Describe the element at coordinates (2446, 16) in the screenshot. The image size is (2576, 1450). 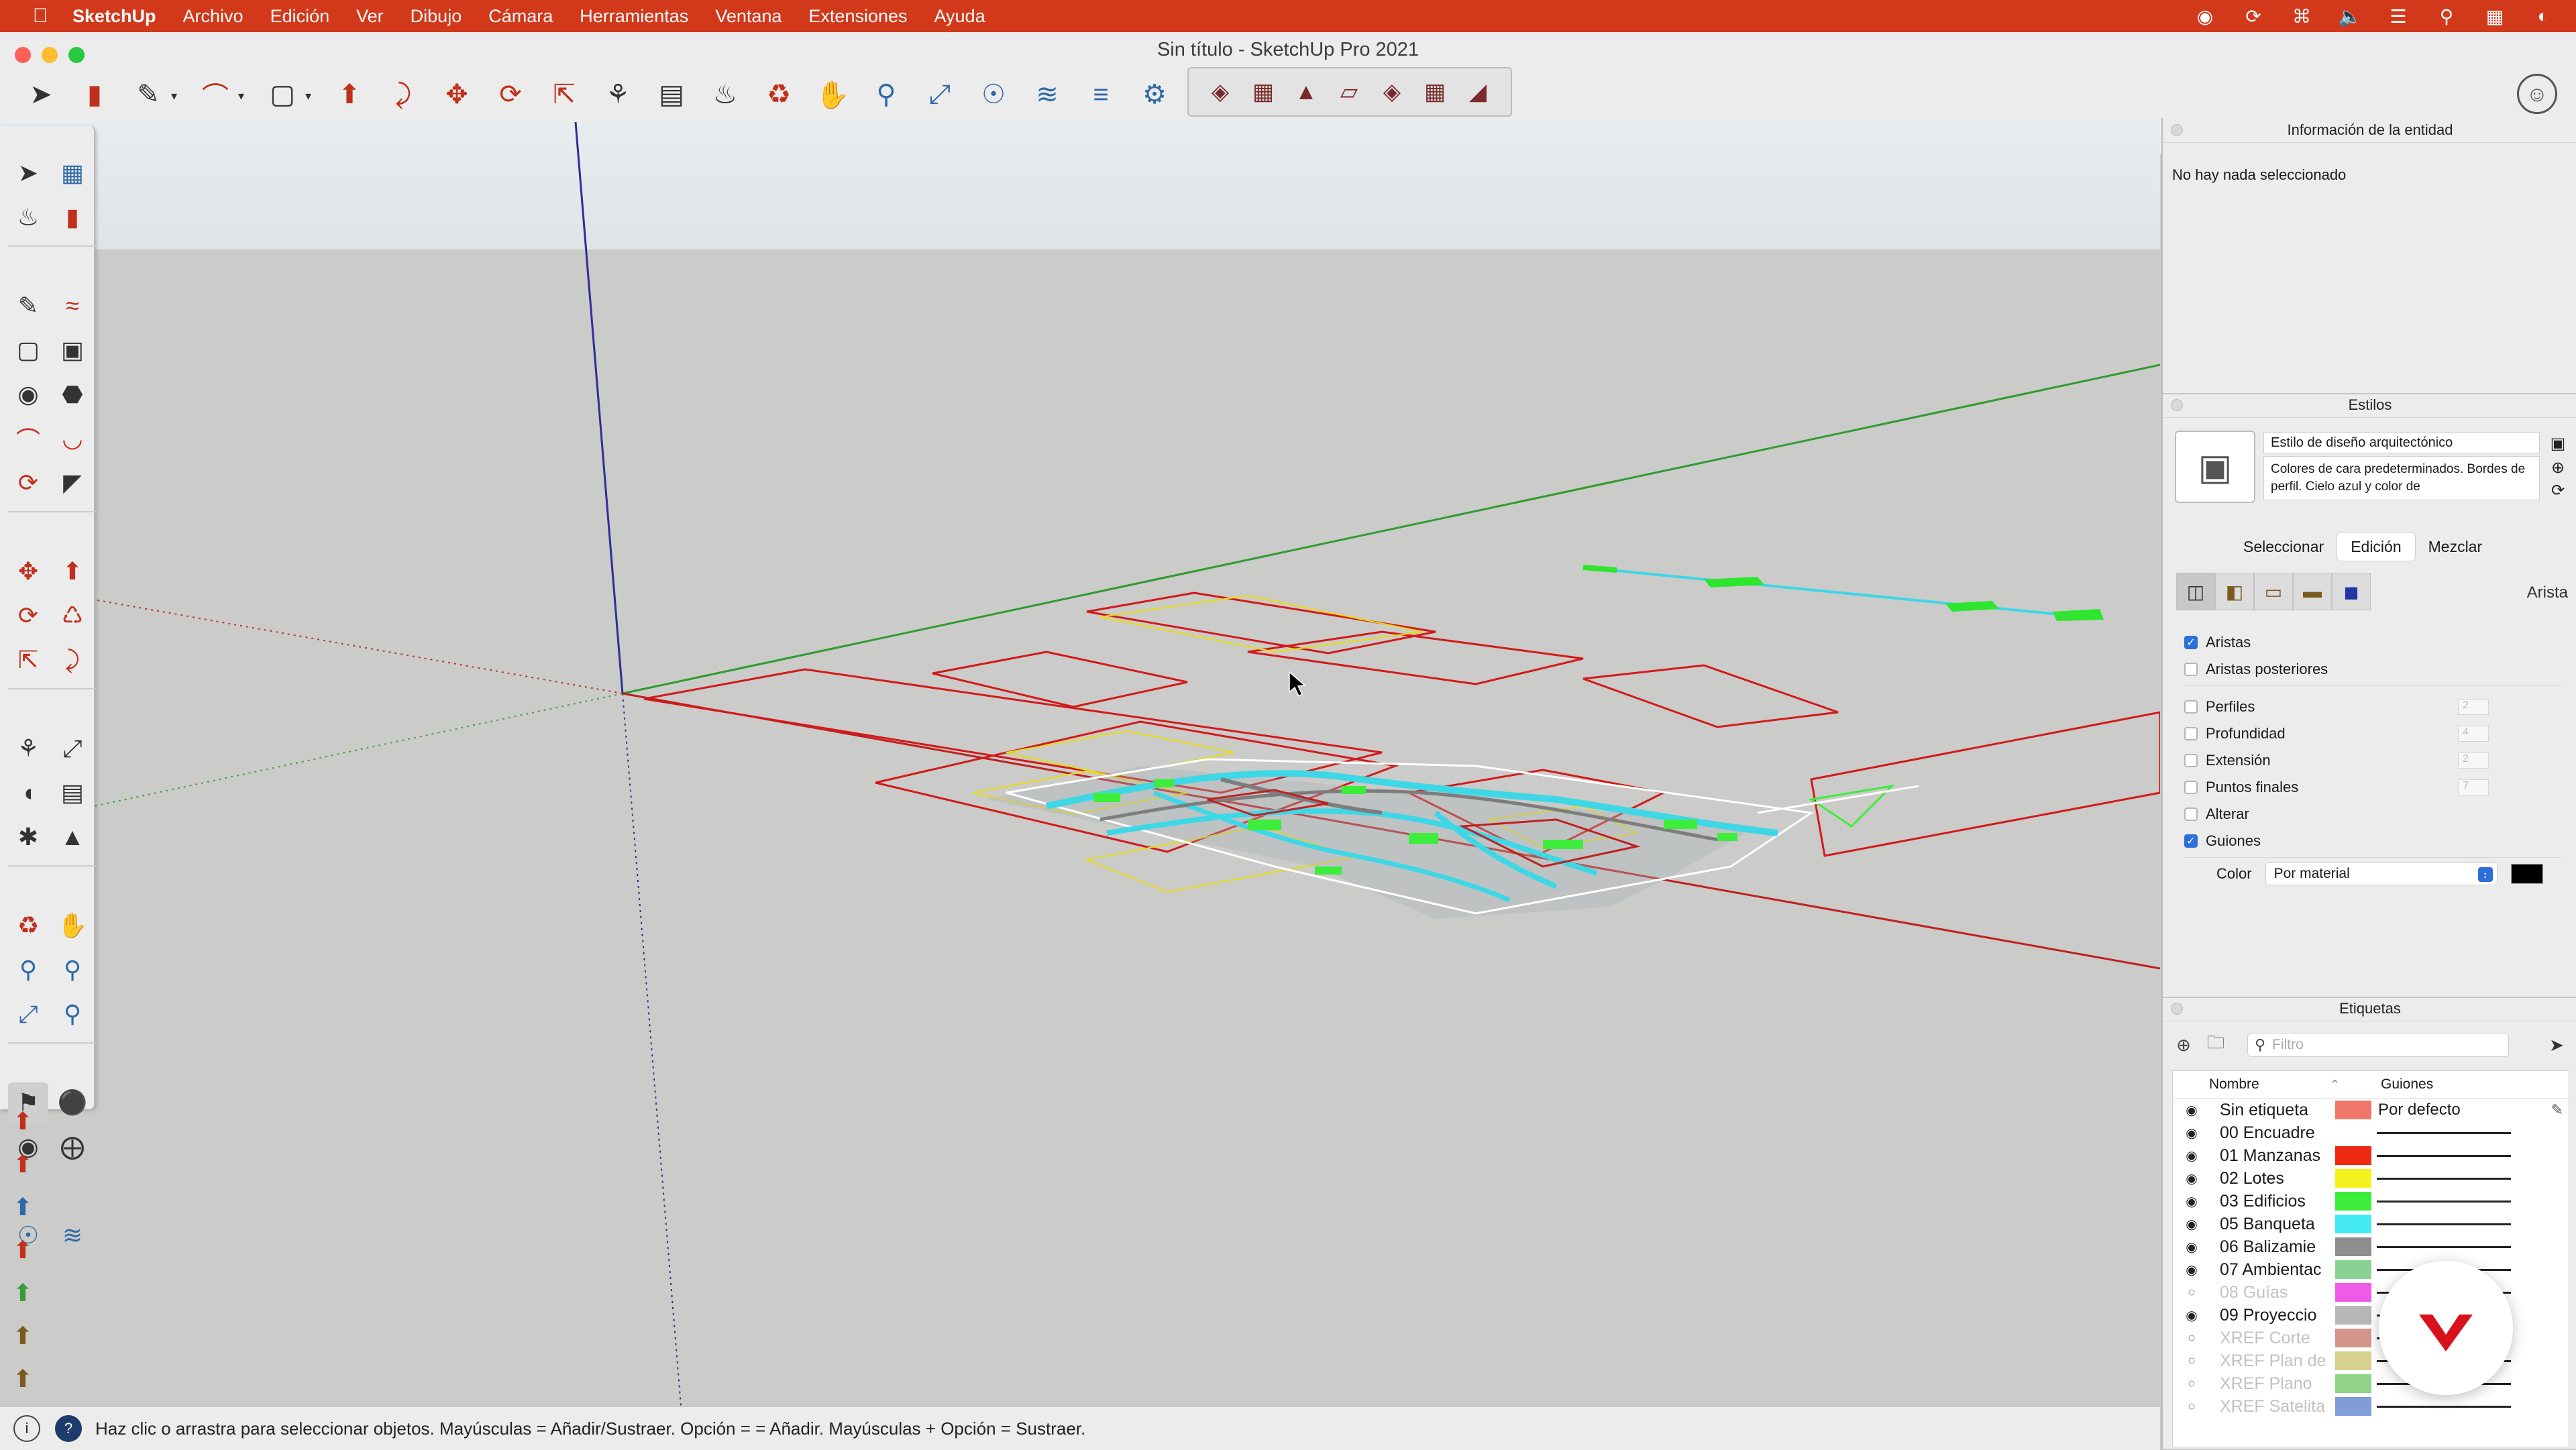
I see `spotlight-icon: ⚲` at that location.